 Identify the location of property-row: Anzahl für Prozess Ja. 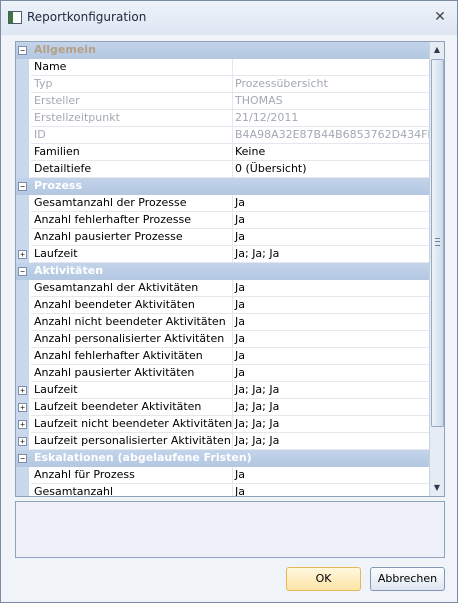
(222, 475).